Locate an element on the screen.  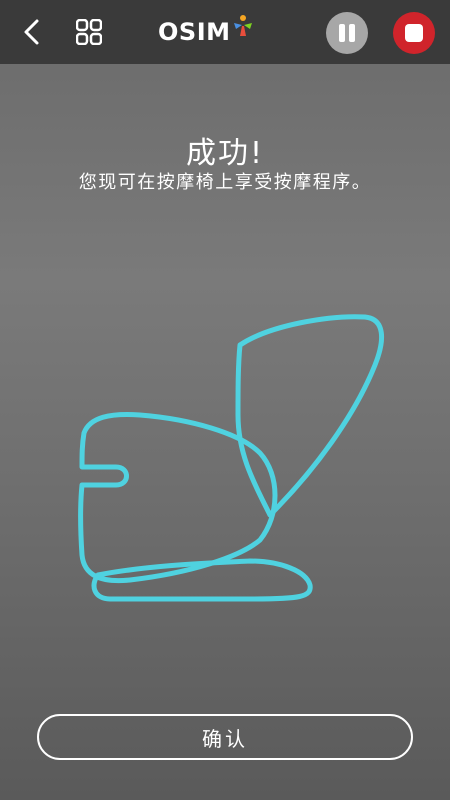
top-bar: OSIM is located at coordinates (225, 32).